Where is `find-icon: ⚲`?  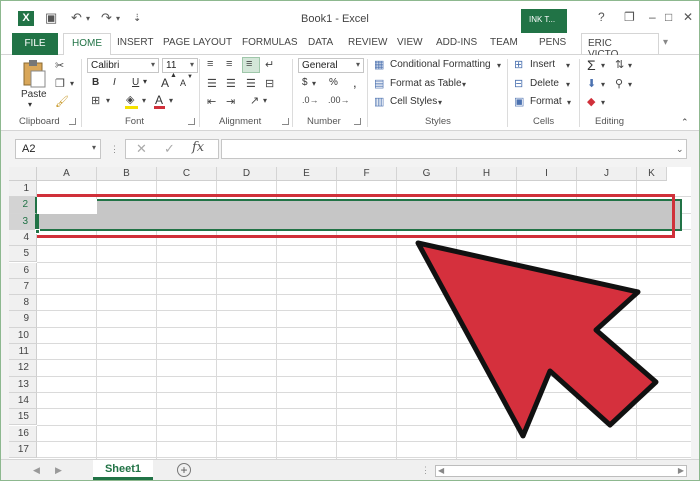 find-icon: ⚲ is located at coordinates (619, 83).